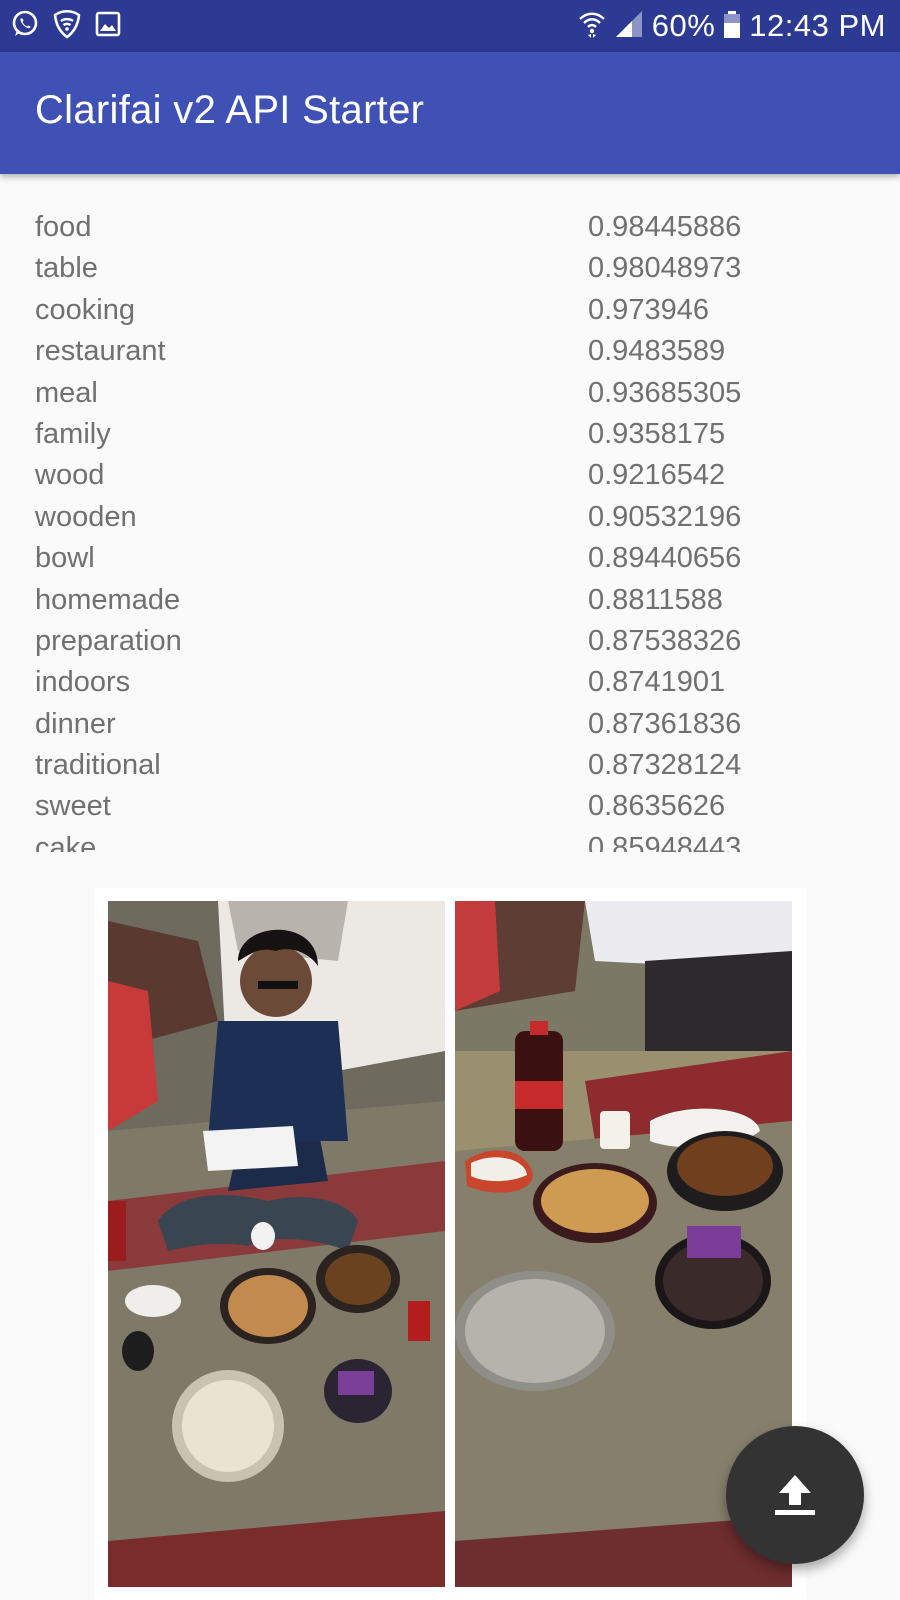 The height and width of the screenshot is (1600, 900). I want to click on result-row: homemade 0.8811588, so click(450, 601).